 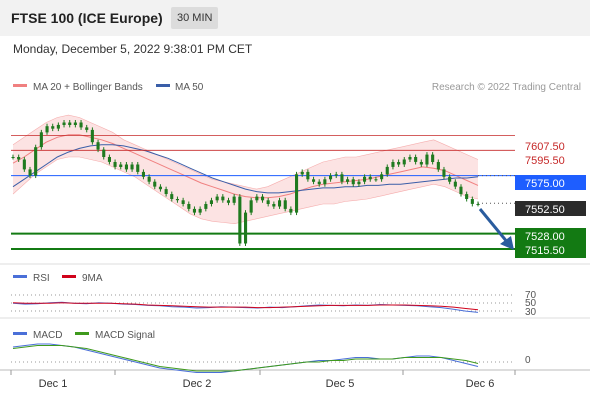 What do you see at coordinates (245, 307) in the screenshot?
I see `rsi-series` at bounding box center [245, 307].